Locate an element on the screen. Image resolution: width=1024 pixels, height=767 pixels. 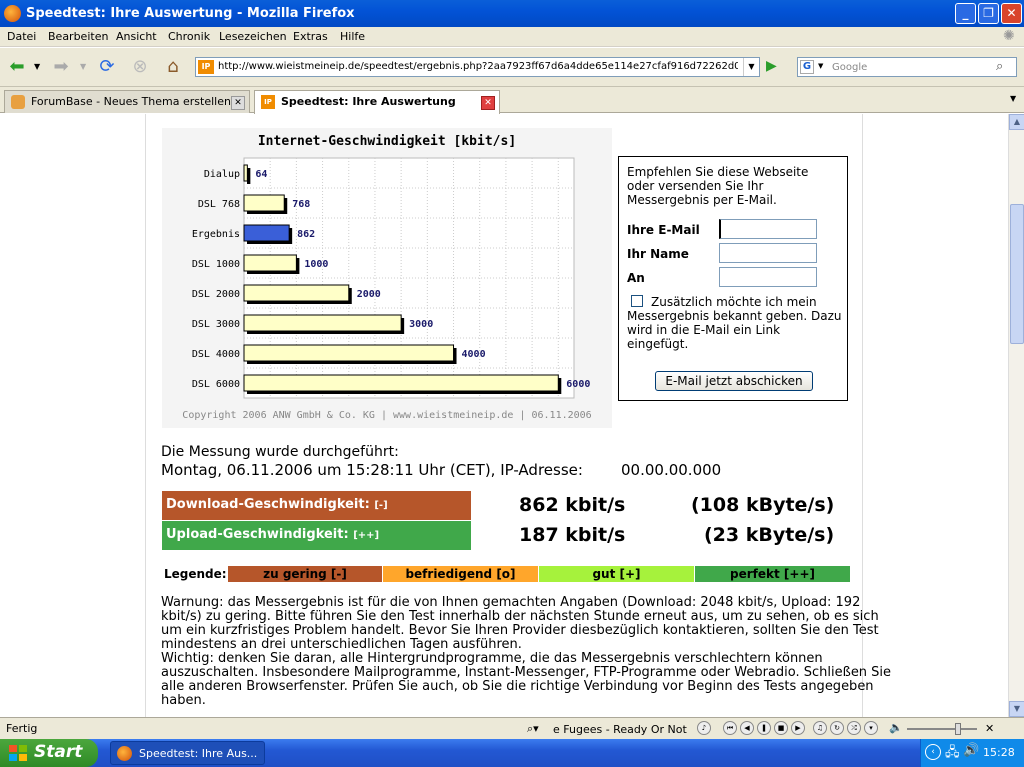
ip-favicon-icon: IP is located at coordinates (268, 102).